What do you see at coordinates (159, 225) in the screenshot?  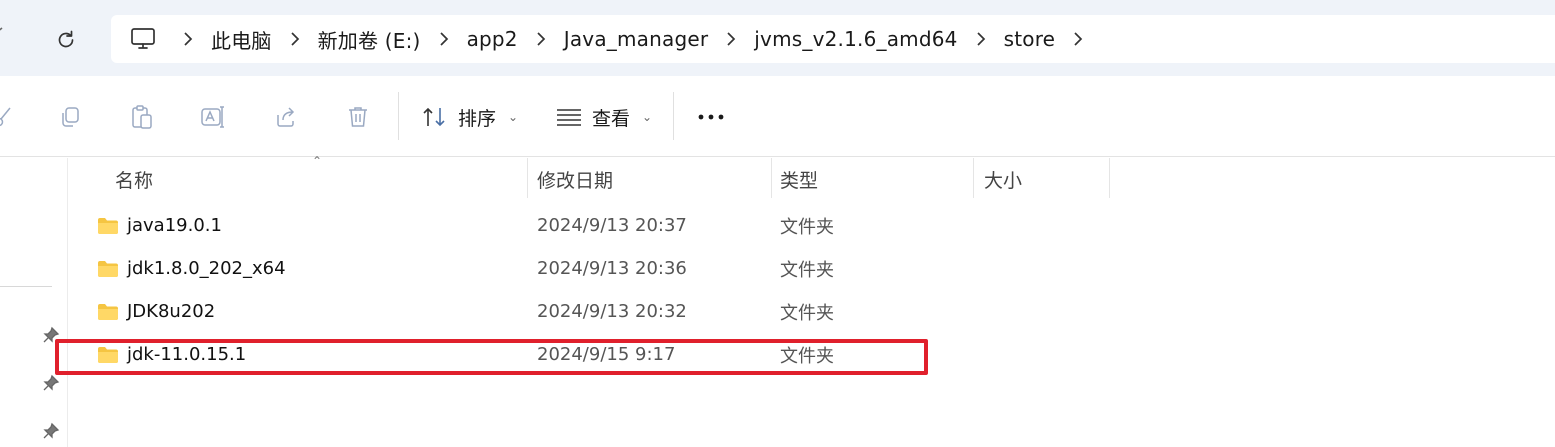 I see `file-name-cell: java19.0.1` at bounding box center [159, 225].